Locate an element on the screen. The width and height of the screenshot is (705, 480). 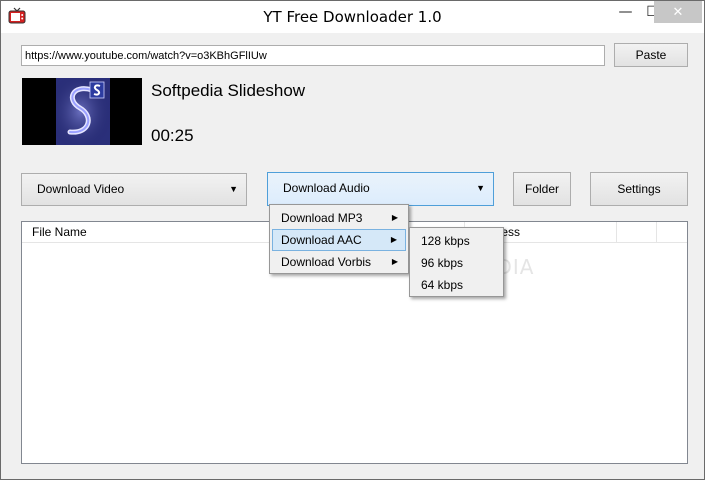
menu-item-download-aac: Download AAC ▶ is located at coordinates (339, 240).